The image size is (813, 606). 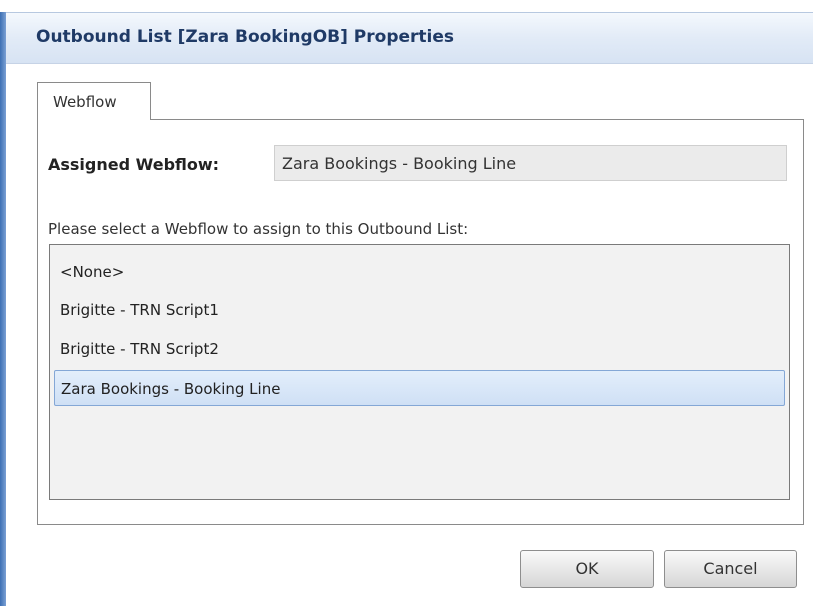 I want to click on cancel-button: Cancel, so click(x=730, y=569).